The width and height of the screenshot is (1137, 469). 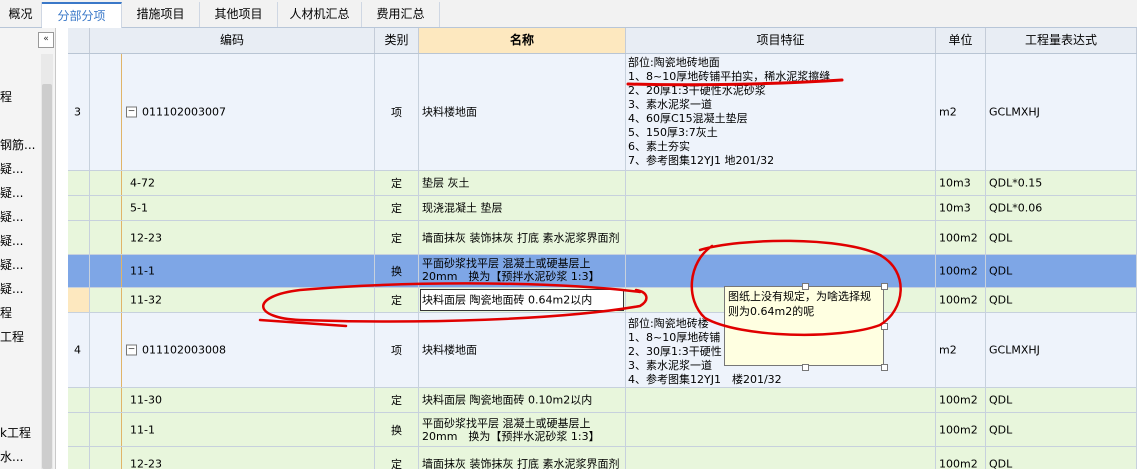 I want to click on header-unit: 单位, so click(x=961, y=40).